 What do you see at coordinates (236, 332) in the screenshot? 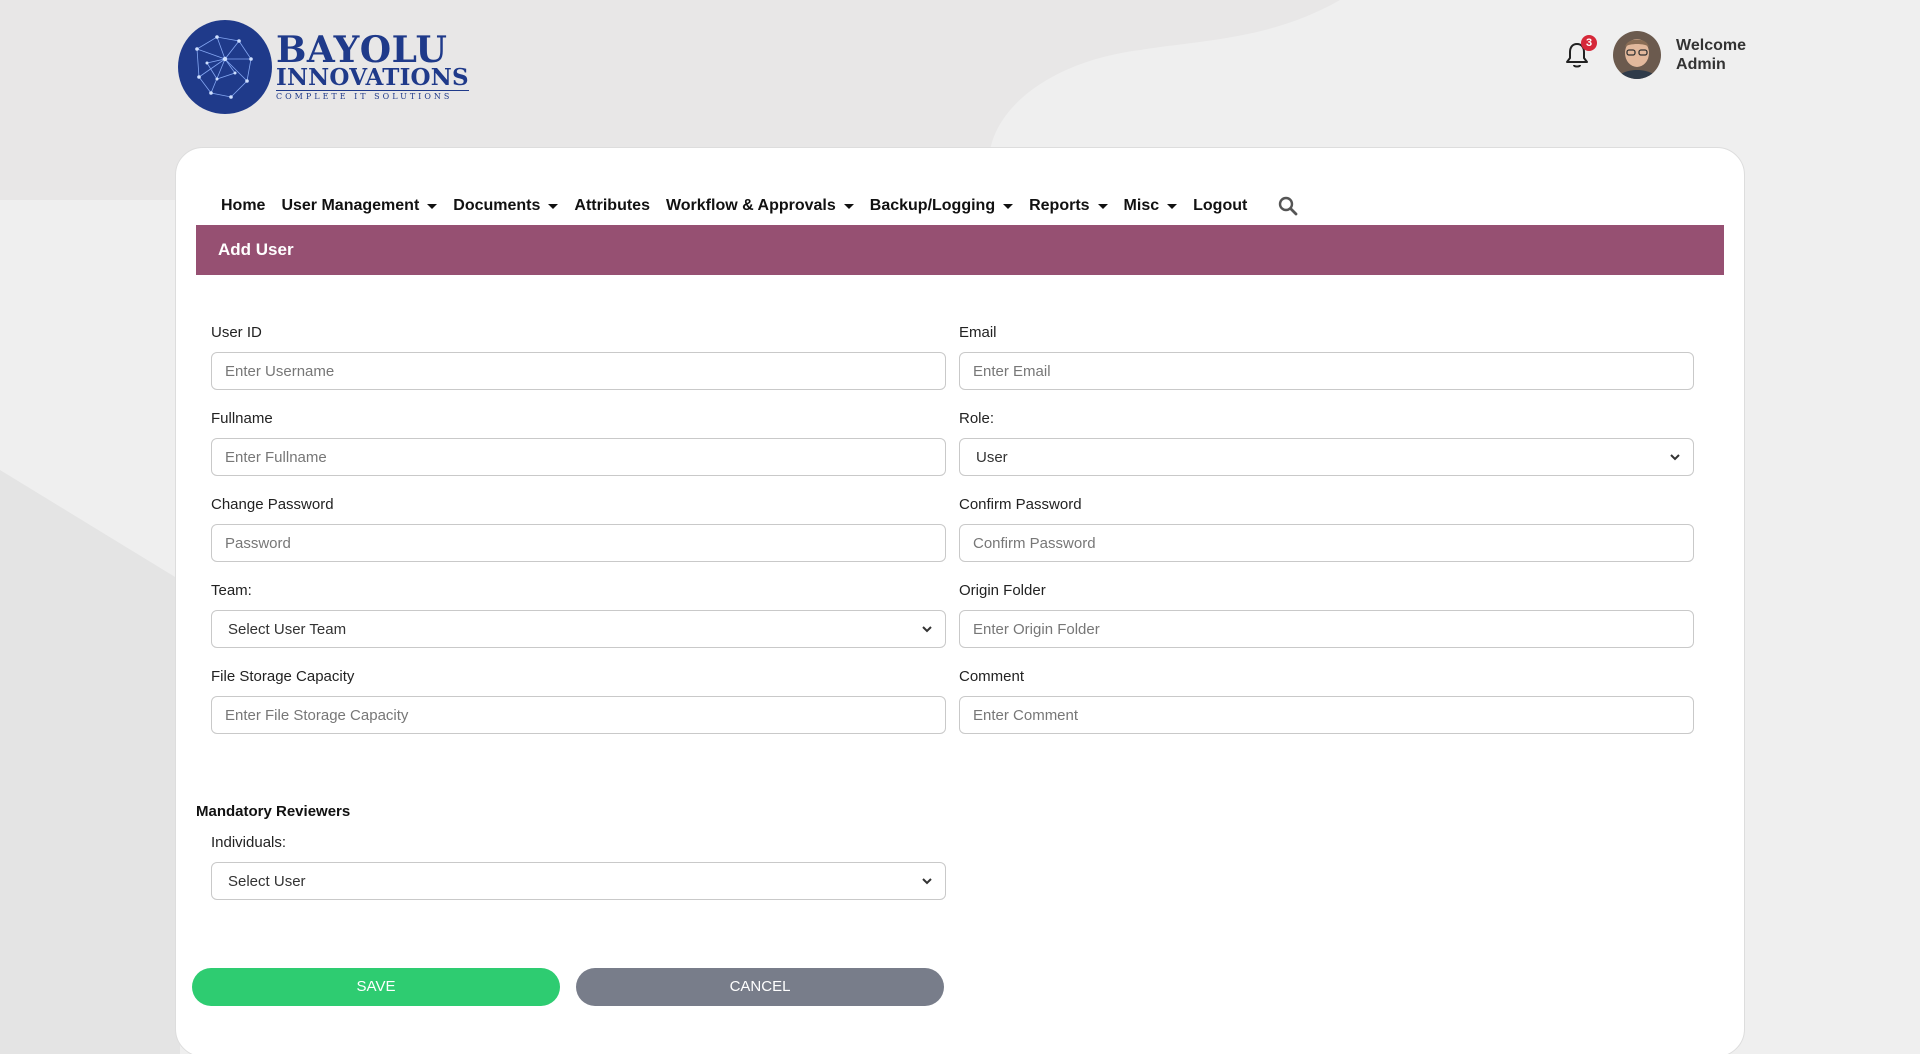
I see `user-id-label: User ID` at bounding box center [236, 332].